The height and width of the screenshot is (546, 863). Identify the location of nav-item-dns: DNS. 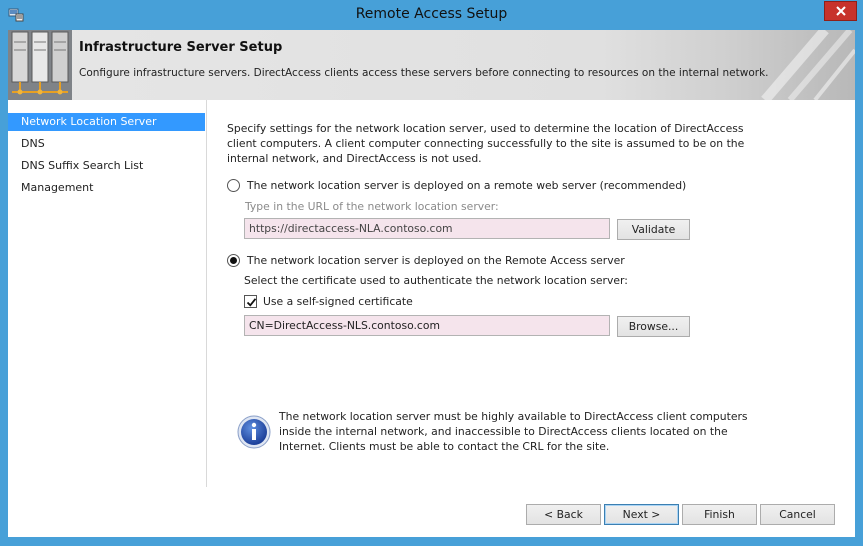
(106, 144).